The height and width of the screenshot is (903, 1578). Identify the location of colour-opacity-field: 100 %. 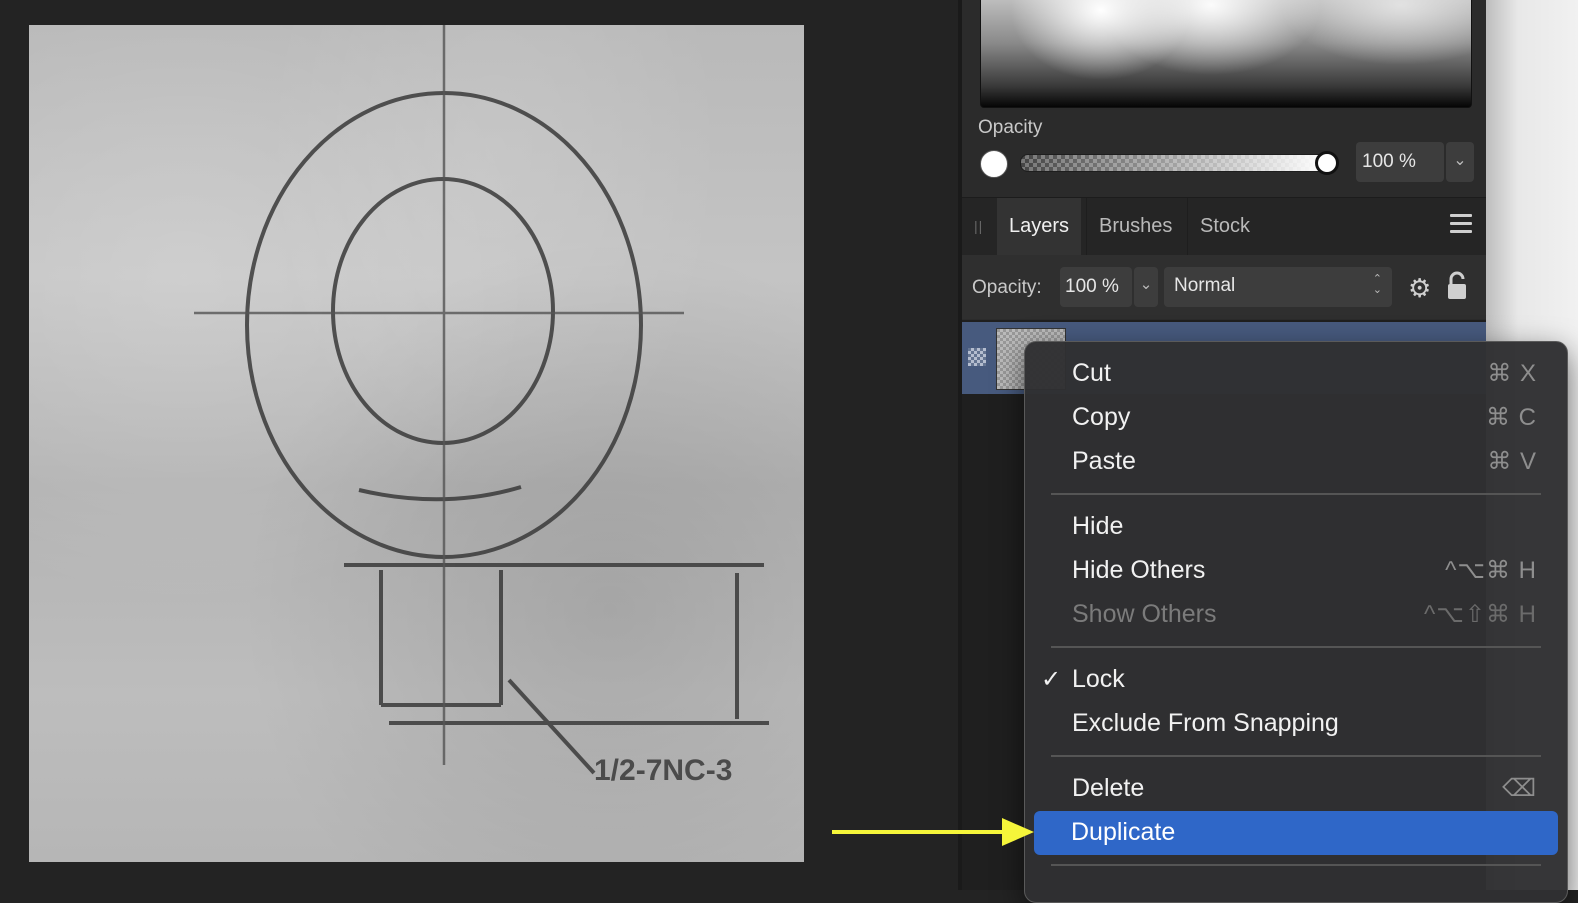
(1400, 162).